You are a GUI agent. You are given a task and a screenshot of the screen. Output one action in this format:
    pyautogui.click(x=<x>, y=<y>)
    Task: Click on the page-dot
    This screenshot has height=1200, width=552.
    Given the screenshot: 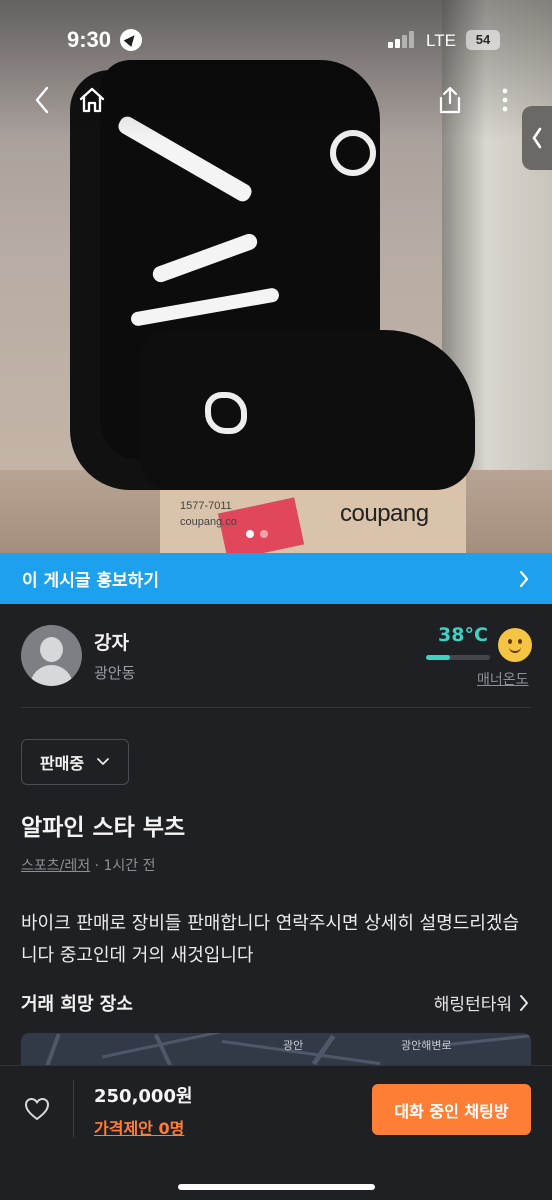 What is the action you would take?
    pyautogui.click(x=264, y=534)
    